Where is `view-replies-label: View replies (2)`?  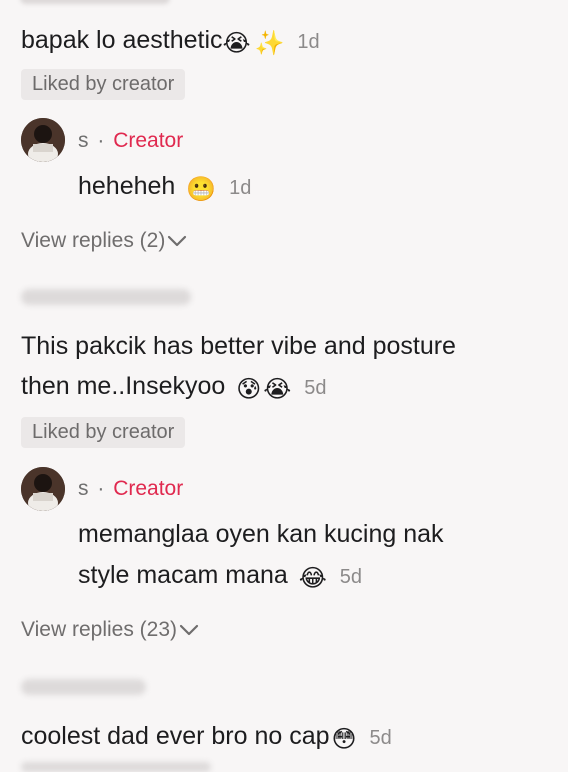
view-replies-label: View replies (2) is located at coordinates (93, 240).